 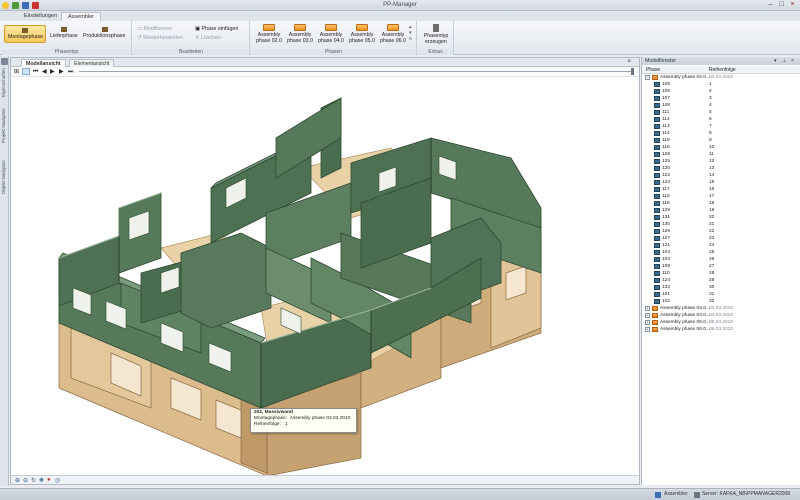 What do you see at coordinates (721, 140) in the screenshot?
I see `element-row: 119 9` at bounding box center [721, 140].